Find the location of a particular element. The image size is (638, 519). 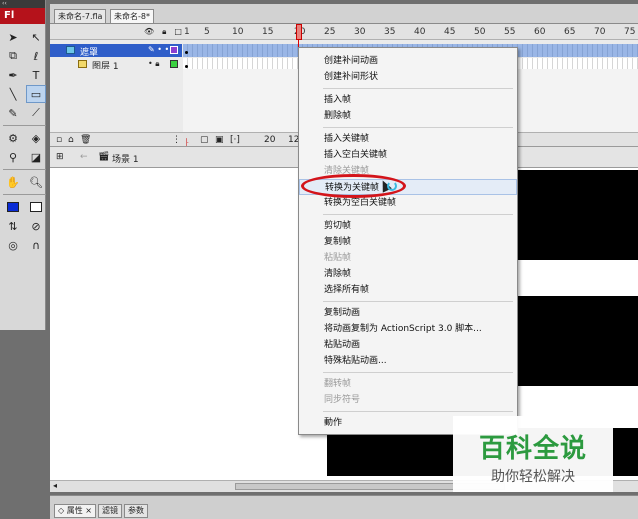

subselection-tool-icon: ↖ is located at coordinates (36, 37).